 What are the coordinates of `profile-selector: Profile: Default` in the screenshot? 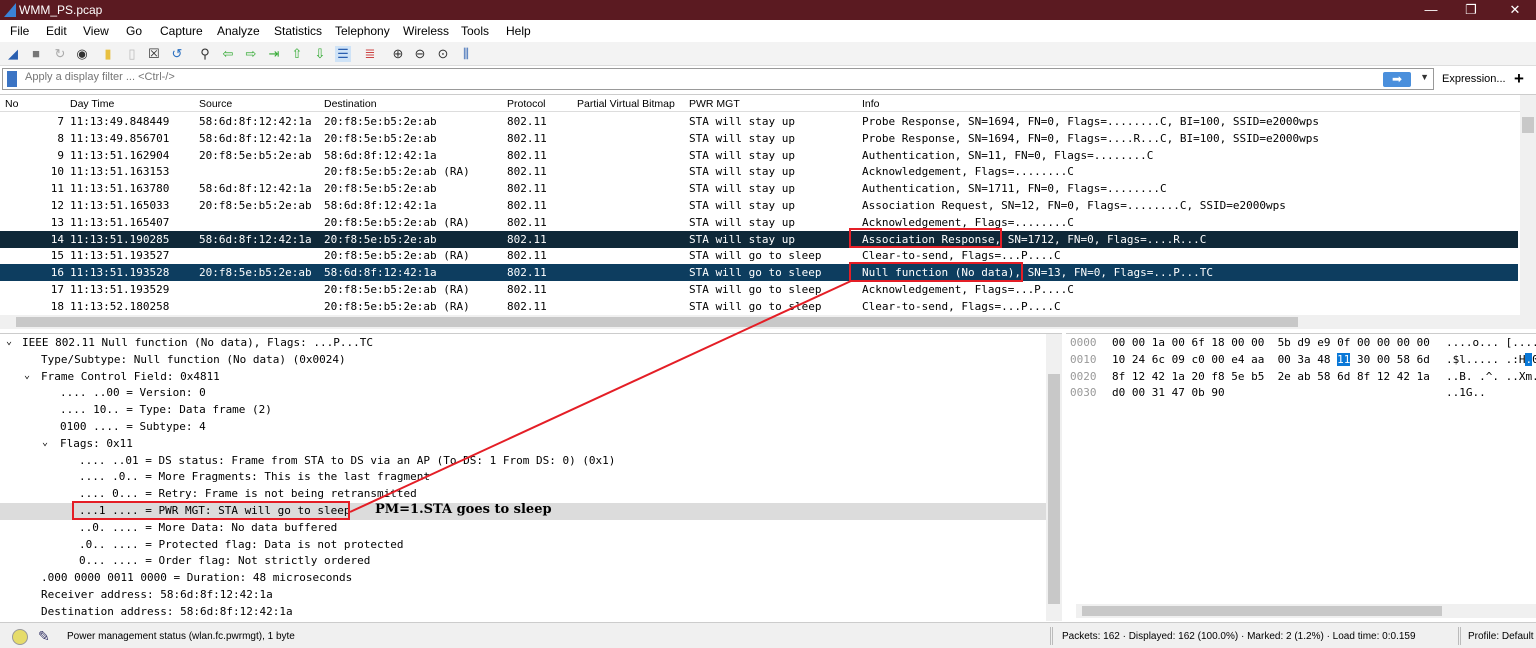 It's located at (1501, 636).